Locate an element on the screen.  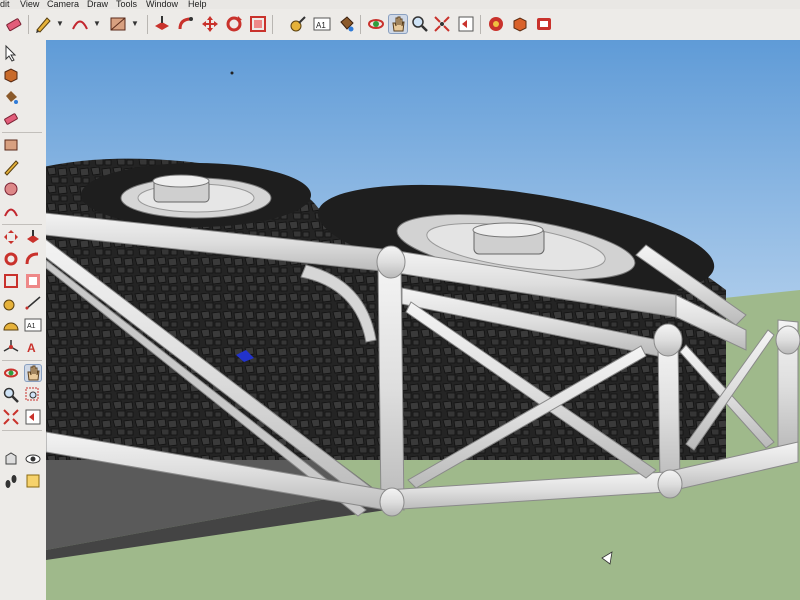
zoom-icon is located at coordinates (420, 24).